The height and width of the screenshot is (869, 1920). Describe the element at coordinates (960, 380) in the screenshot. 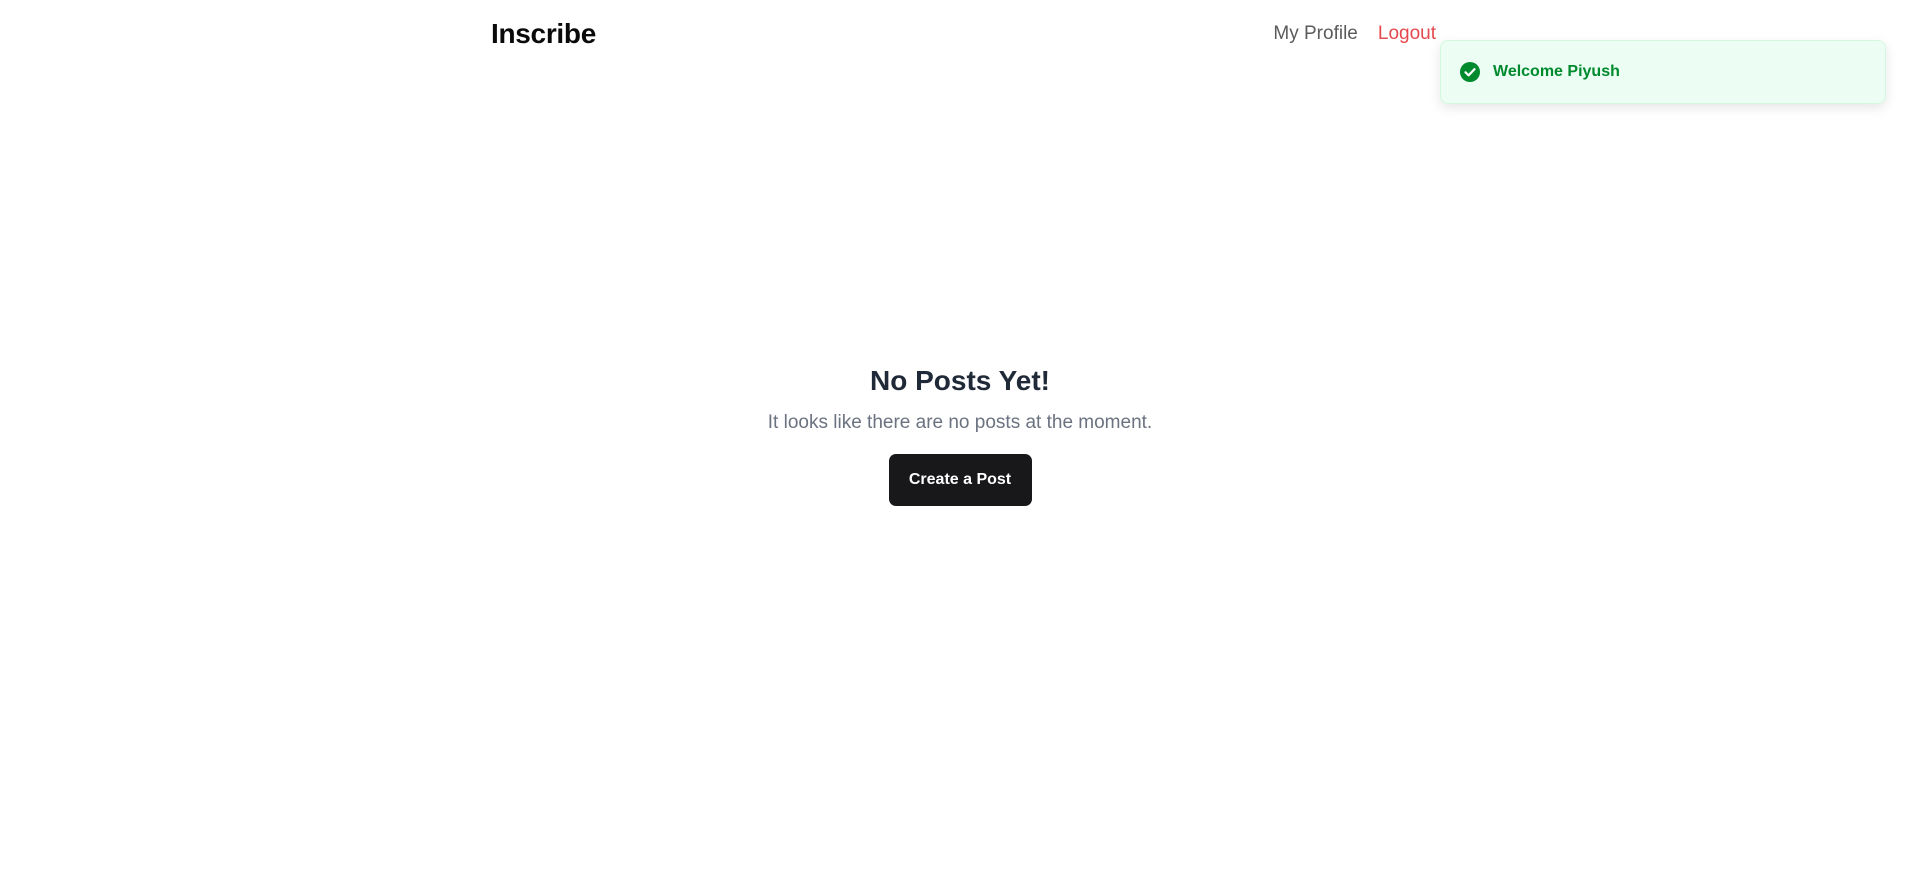

I see `empty-state-title: No Posts Yet!` at that location.